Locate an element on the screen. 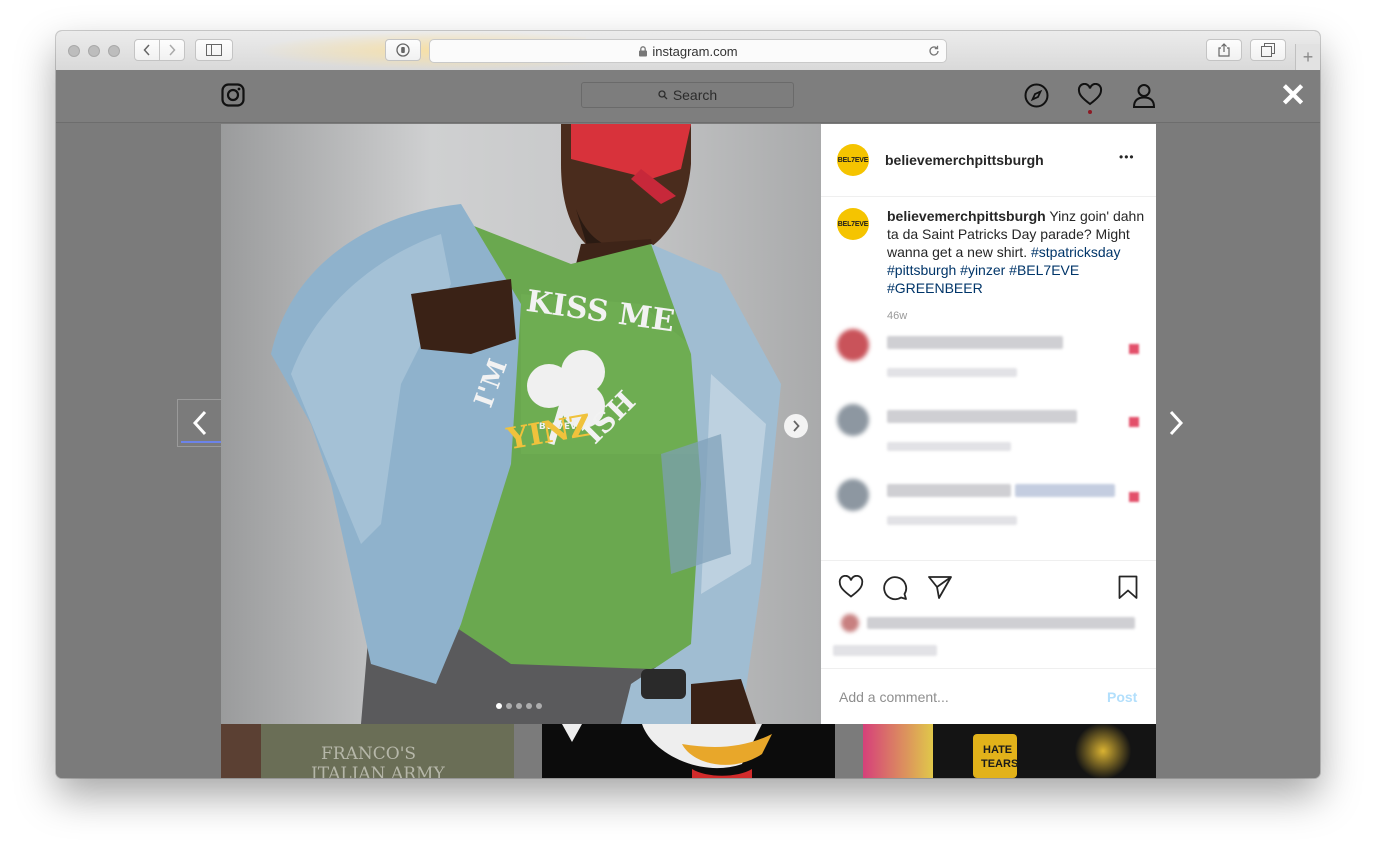 The height and width of the screenshot is (858, 1376). profile-icon is located at coordinates (1144, 95).